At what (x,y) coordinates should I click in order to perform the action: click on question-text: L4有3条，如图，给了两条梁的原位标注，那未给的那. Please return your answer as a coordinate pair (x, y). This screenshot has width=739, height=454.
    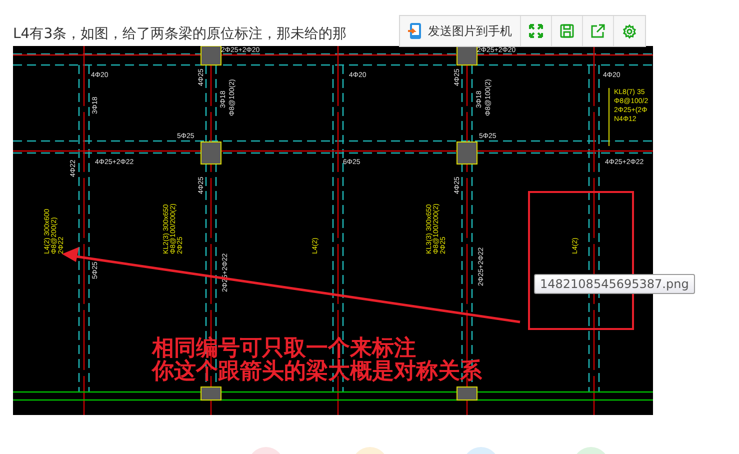
    Looking at the image, I should click on (180, 34).